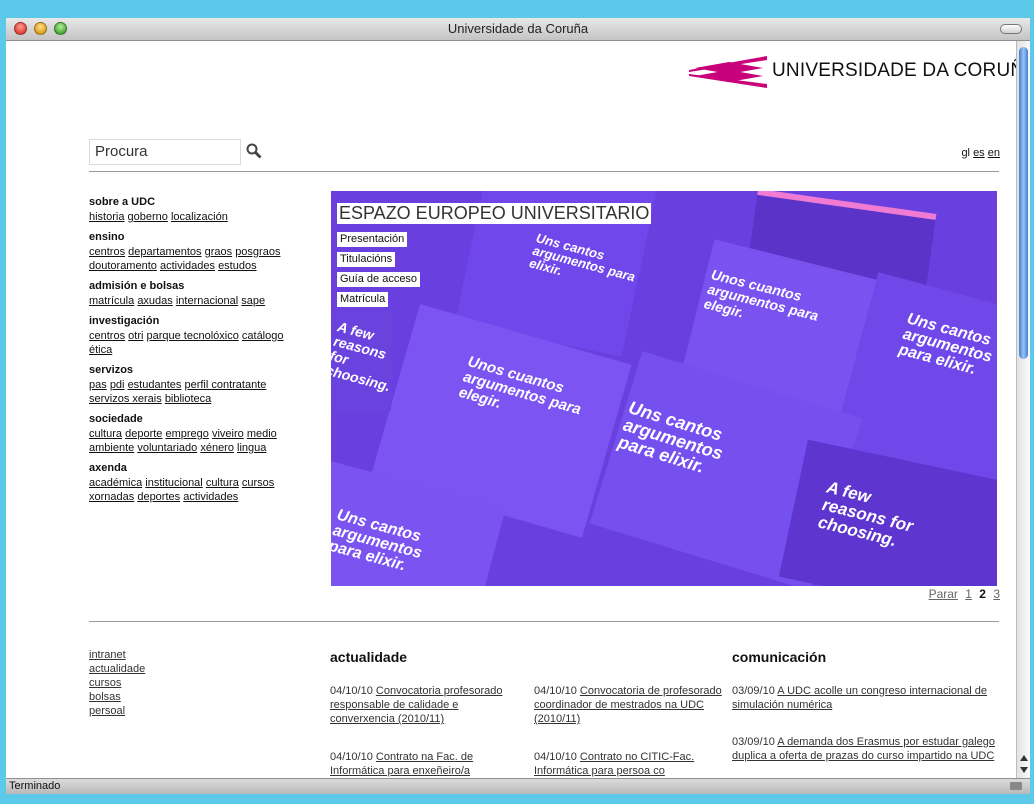 The height and width of the screenshot is (804, 1034). I want to click on menu-link: lingua, so click(251, 448).